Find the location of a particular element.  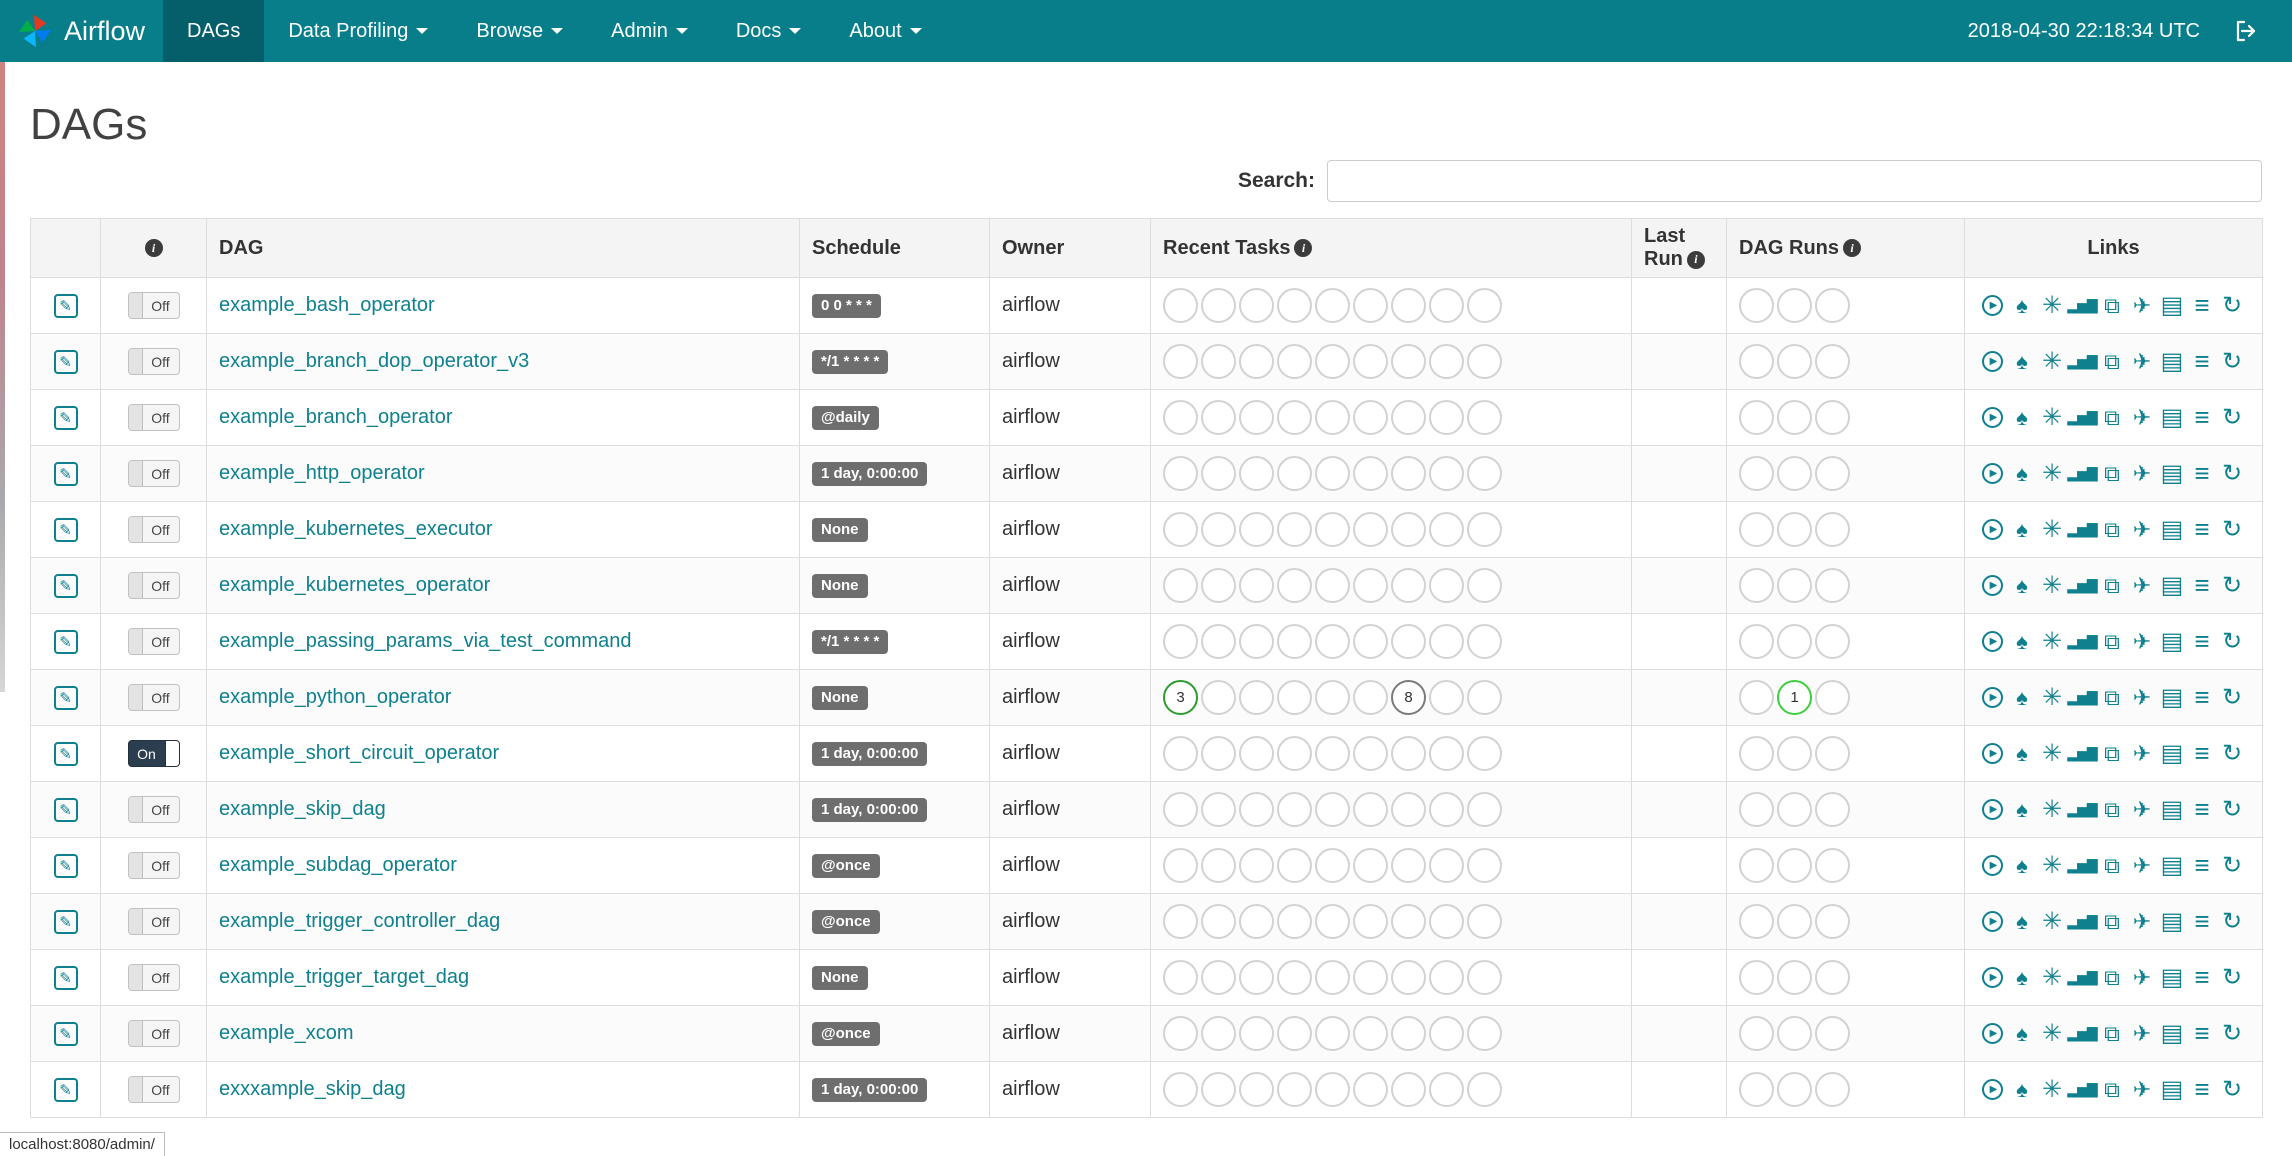

dag-link: example_kubernetes_operator is located at coordinates (354, 585).